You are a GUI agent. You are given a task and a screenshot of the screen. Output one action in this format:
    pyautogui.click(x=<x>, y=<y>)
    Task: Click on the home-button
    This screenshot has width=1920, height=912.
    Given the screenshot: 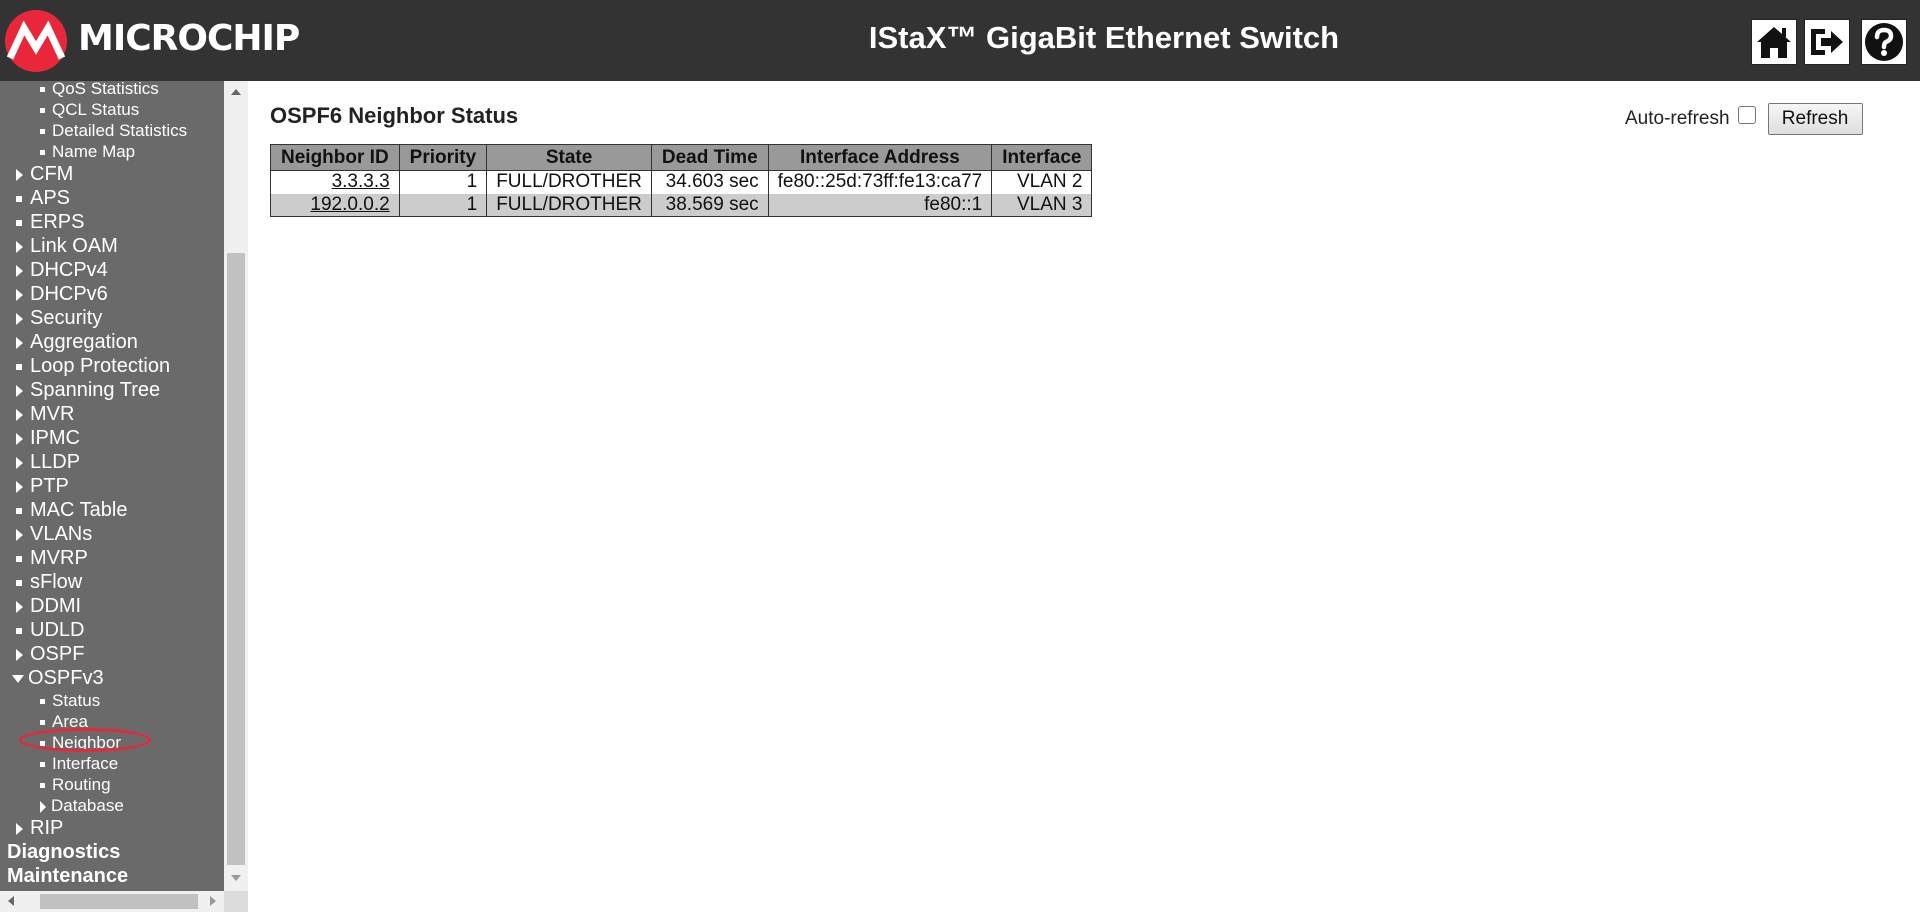 What is the action you would take?
    pyautogui.click(x=1774, y=42)
    